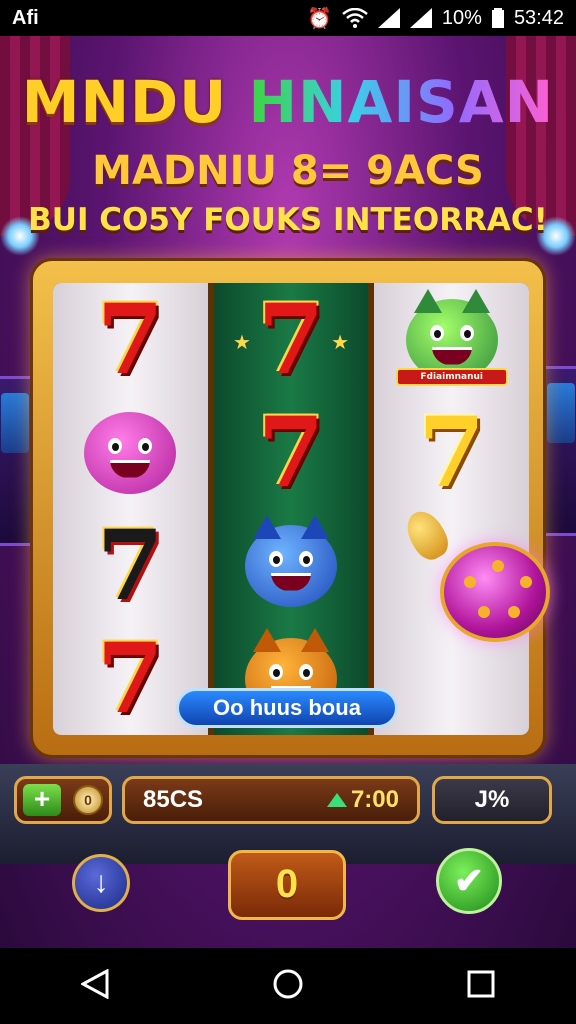 The width and height of the screenshot is (576, 1024). I want to click on reel-1: 7 7 7, so click(130, 509).